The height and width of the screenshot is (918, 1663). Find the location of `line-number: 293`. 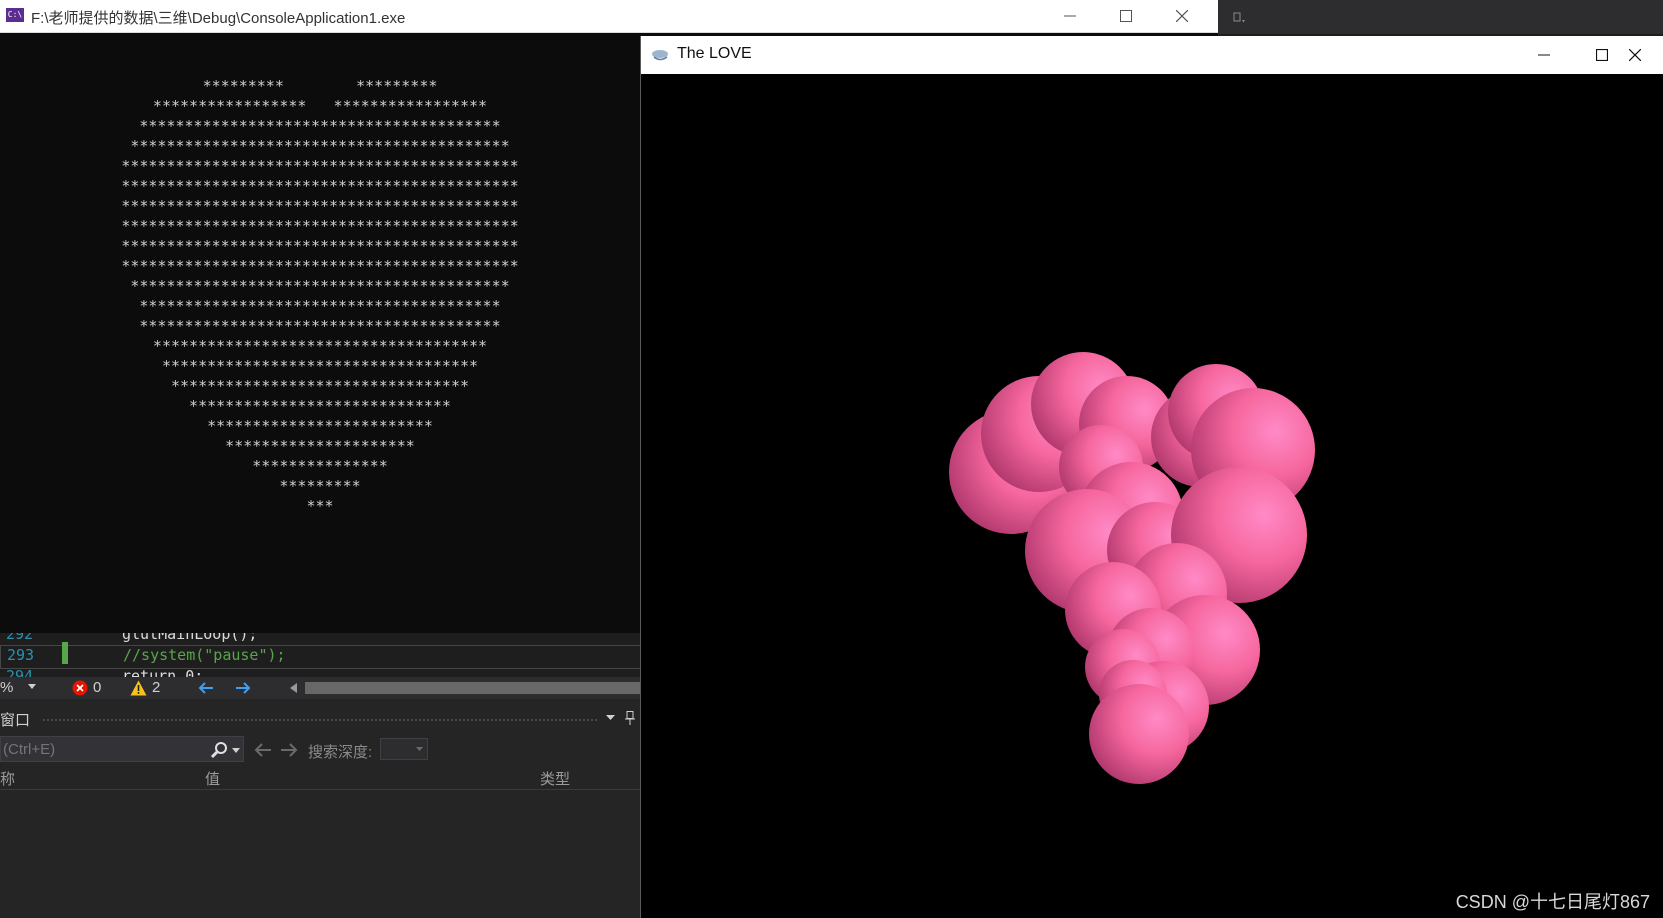

line-number: 293 is located at coordinates (21, 655).